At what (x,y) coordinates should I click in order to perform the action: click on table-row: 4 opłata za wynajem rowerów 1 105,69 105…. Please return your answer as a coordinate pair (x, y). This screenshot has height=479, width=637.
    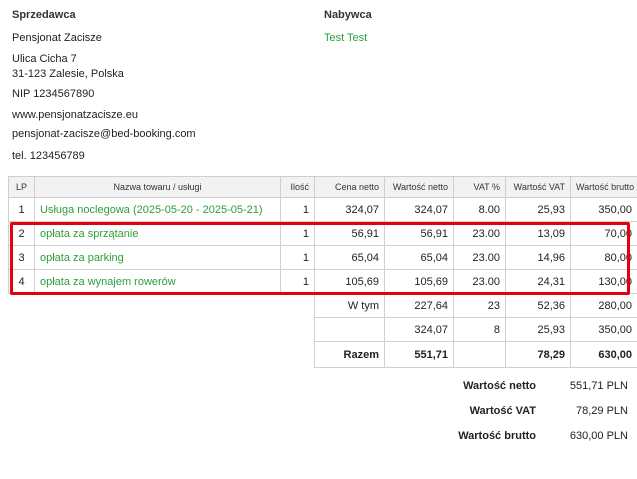
    Looking at the image, I should click on (322, 281).